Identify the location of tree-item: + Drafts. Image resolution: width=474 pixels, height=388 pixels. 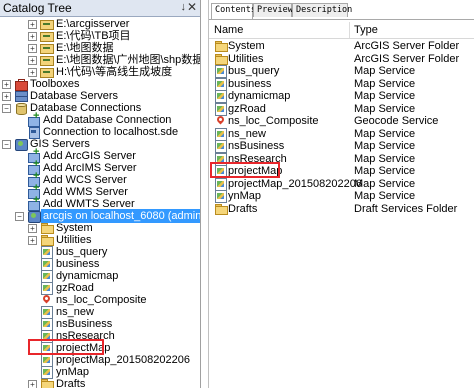
(100, 382).